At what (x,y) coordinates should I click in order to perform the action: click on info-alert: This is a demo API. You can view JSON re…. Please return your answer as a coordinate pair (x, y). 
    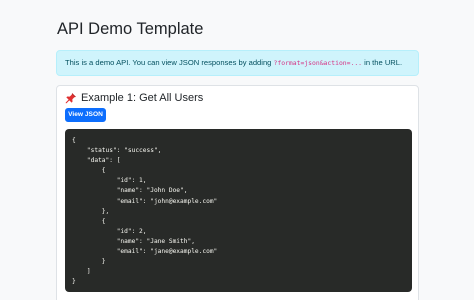
    Looking at the image, I should click on (237, 63).